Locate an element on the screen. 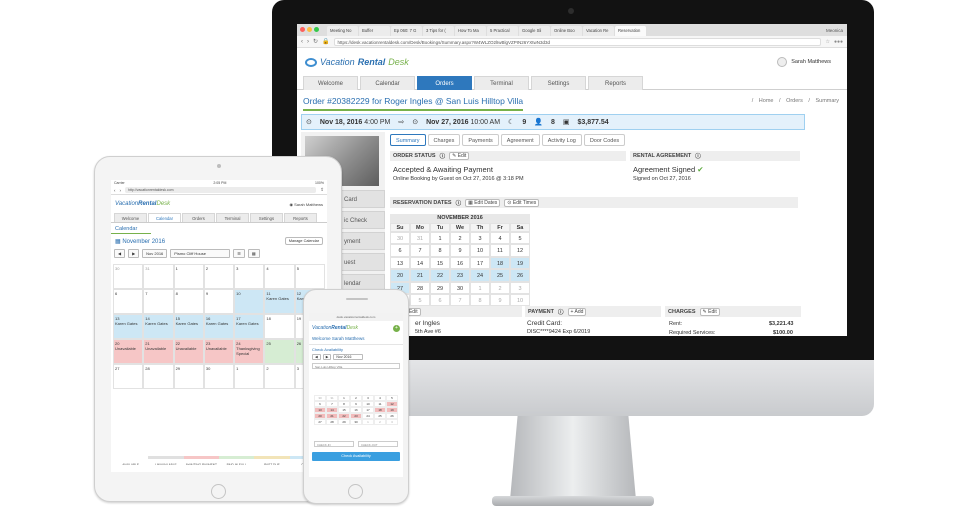  calendar-day: 18 is located at coordinates (500, 263).